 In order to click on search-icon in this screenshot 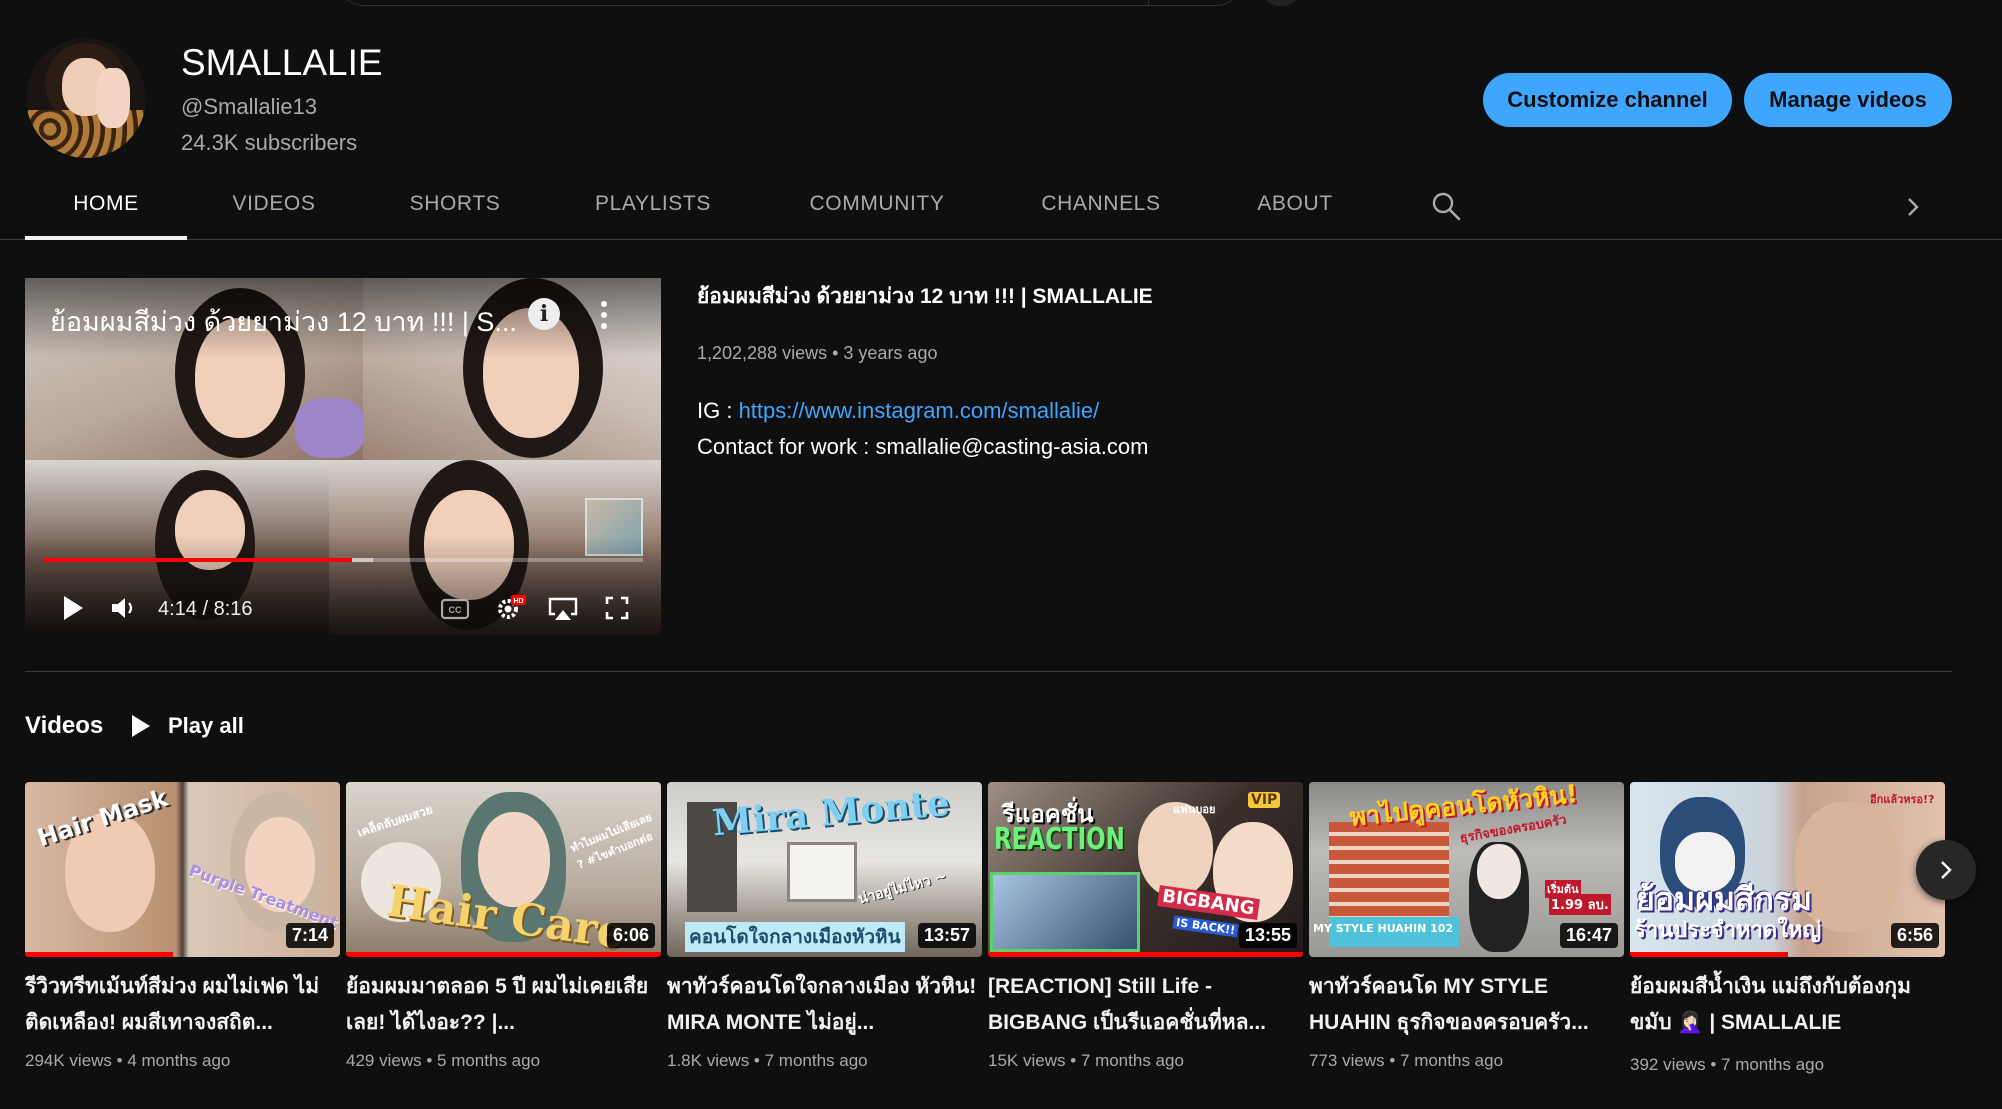, I will do `click(1446, 206)`.